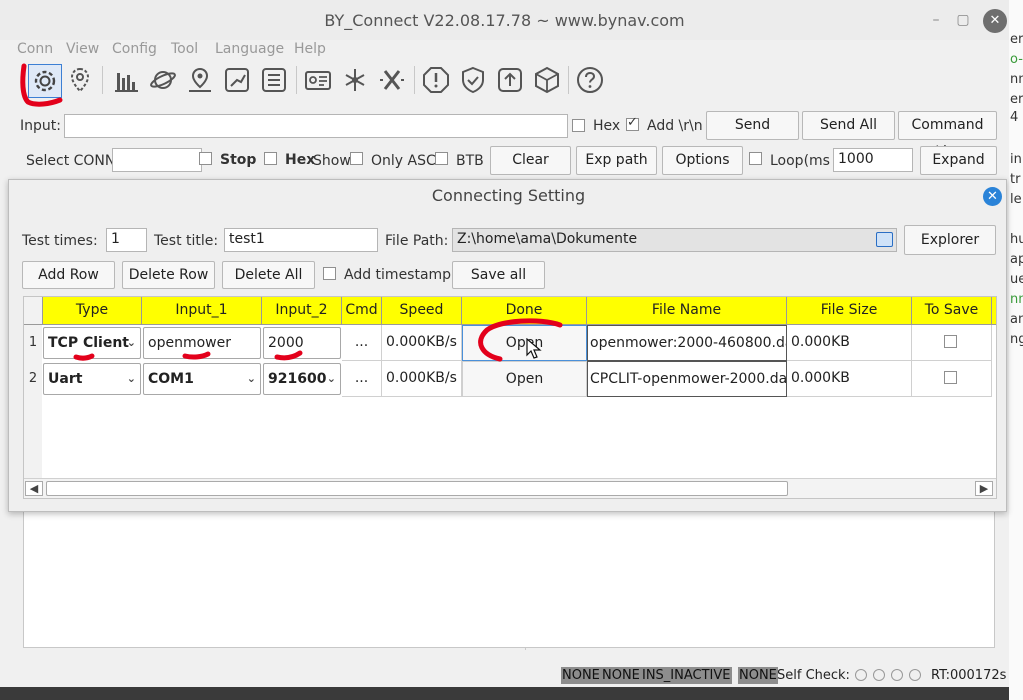 The image size is (1023, 700). What do you see at coordinates (300, 160) in the screenshot?
I see `hex-show-label: Hex` at bounding box center [300, 160].